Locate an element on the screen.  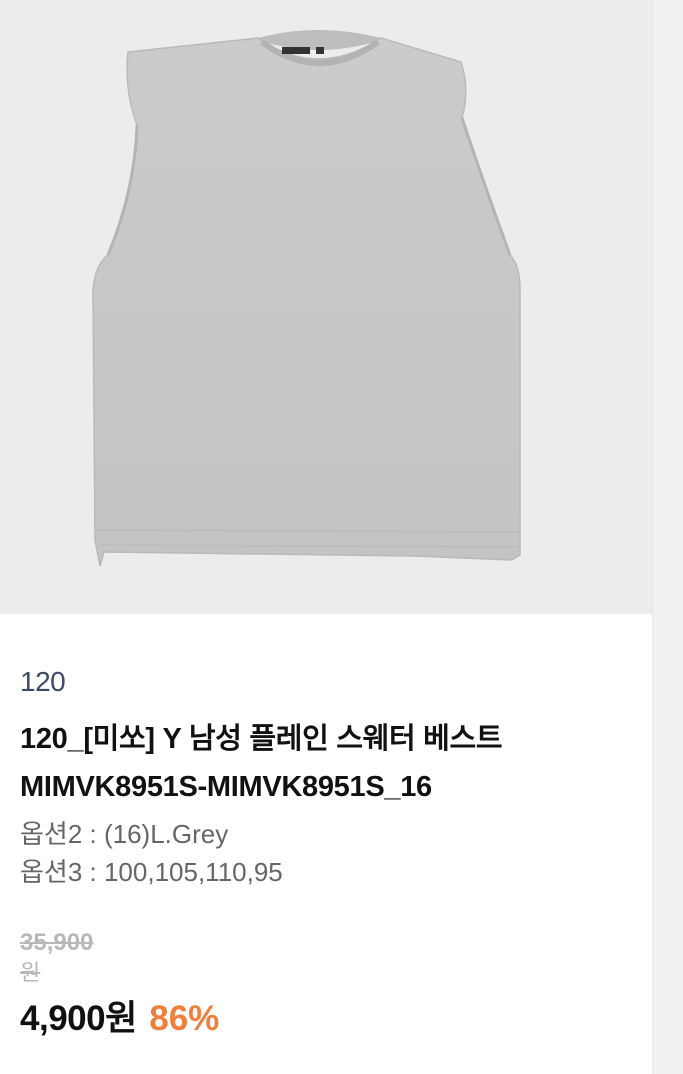
original-price-unit: 원 is located at coordinates (30, 972).